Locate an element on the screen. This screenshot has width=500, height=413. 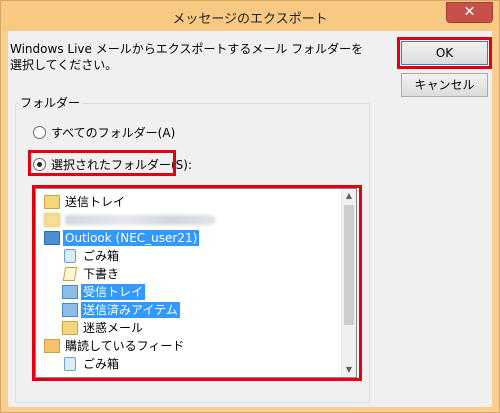
radio-selected-highlight is located at coordinates (102, 163).